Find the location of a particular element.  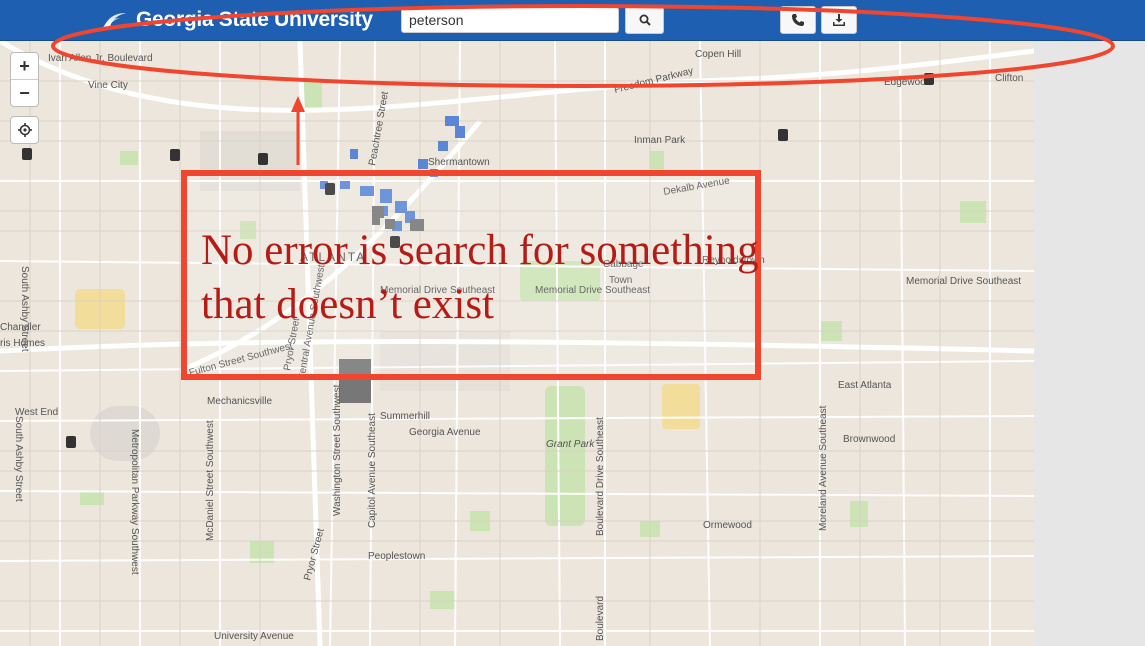

brand-logo: Georgia State University is located at coordinates (236, 20).